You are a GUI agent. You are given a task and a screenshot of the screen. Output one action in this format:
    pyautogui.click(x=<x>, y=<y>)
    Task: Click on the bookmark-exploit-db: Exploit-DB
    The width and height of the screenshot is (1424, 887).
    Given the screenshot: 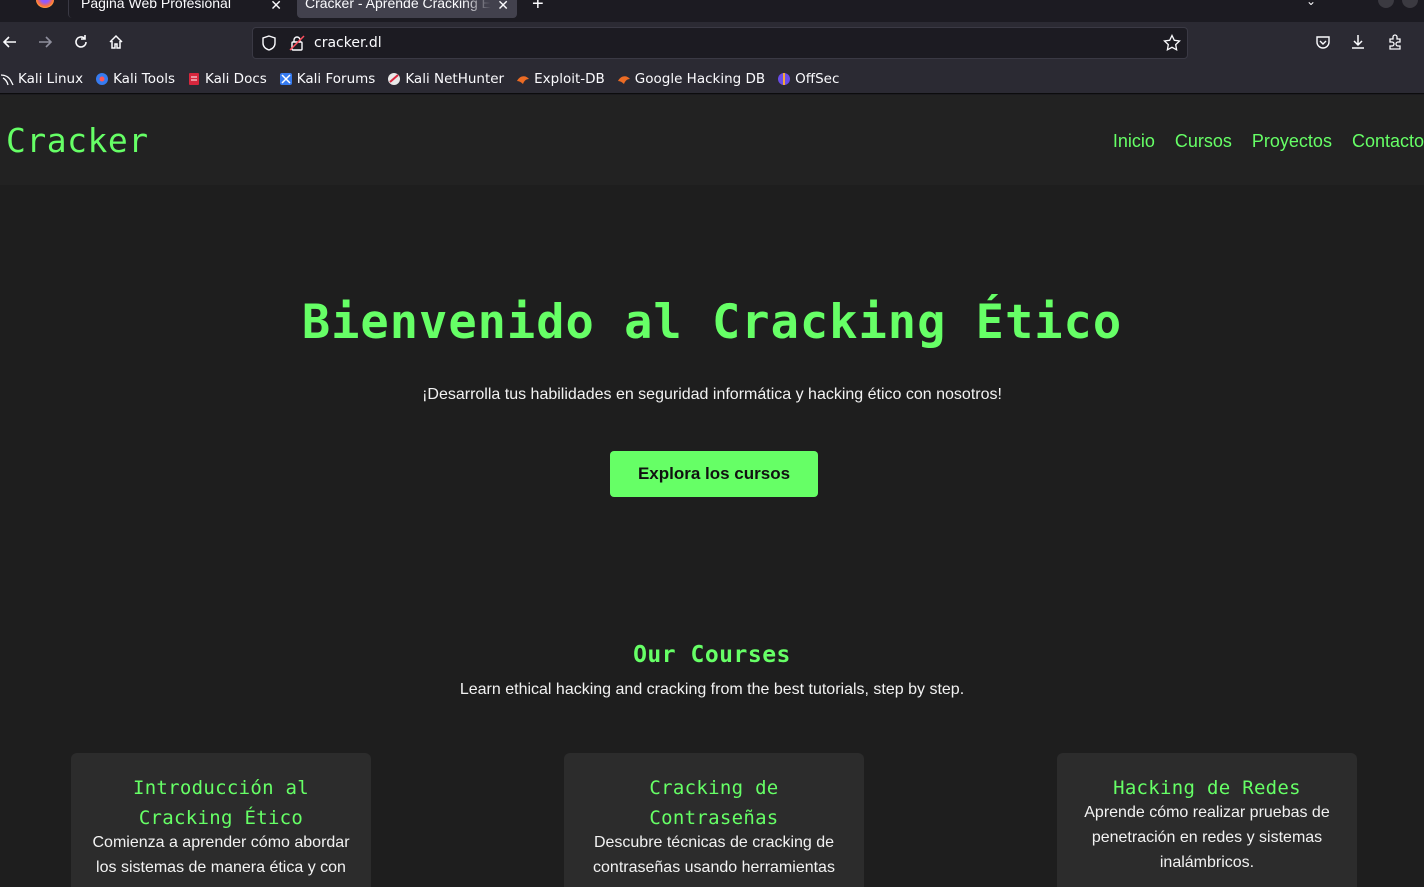 What is the action you would take?
    pyautogui.click(x=560, y=79)
    